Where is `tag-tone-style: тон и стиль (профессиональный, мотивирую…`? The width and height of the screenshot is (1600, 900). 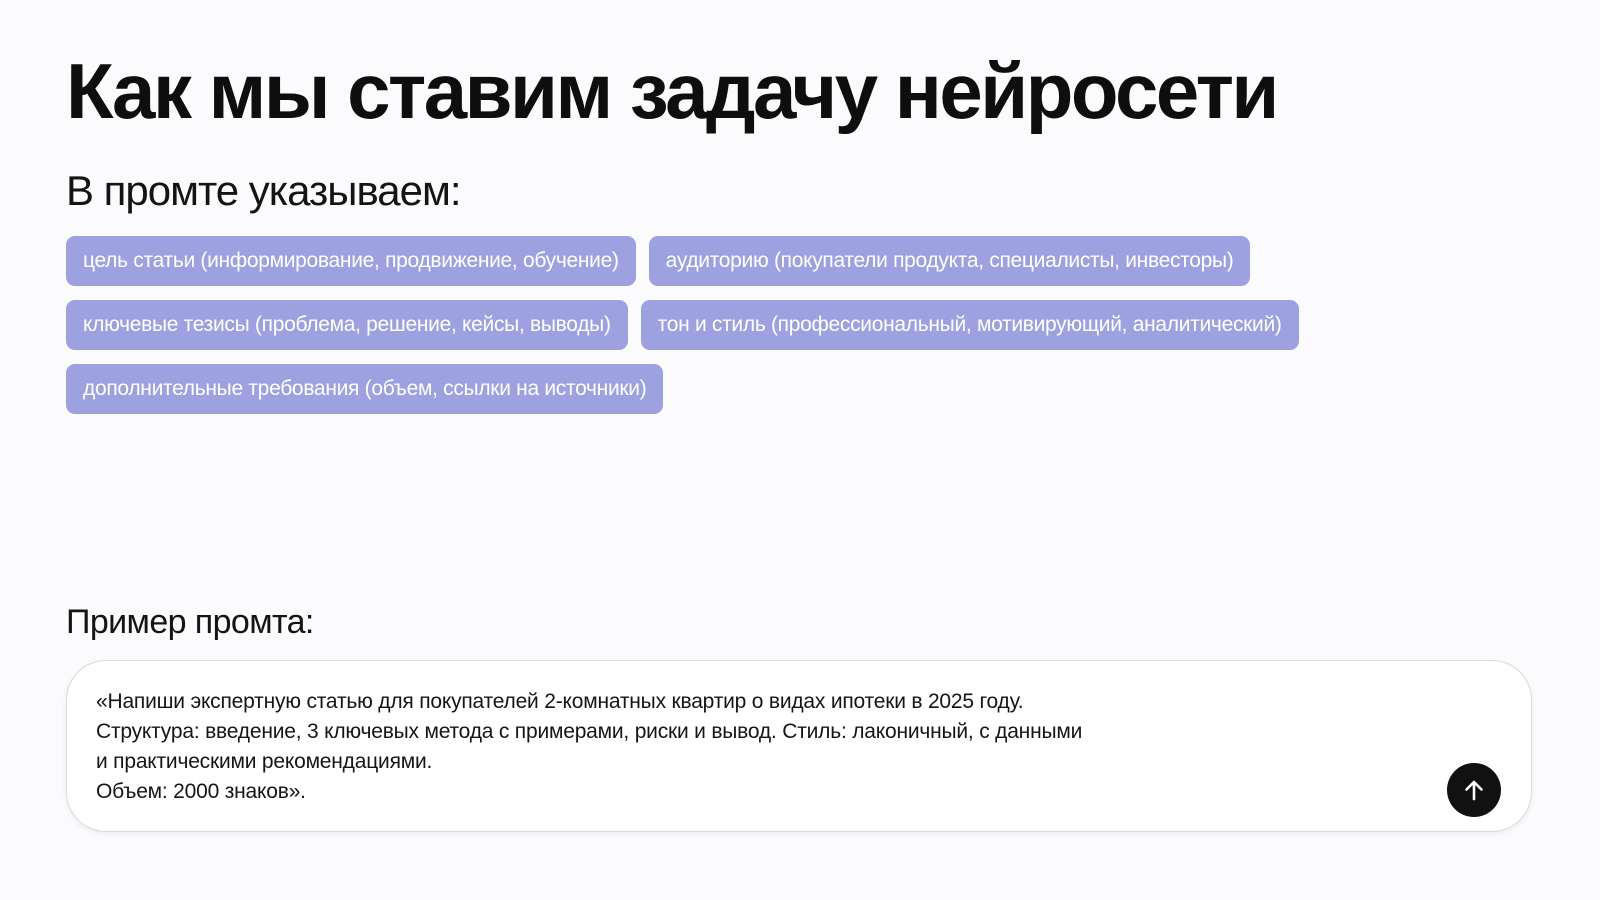 tag-tone-style: тон и стиль (профессиональный, мотивирую… is located at coordinates (969, 325).